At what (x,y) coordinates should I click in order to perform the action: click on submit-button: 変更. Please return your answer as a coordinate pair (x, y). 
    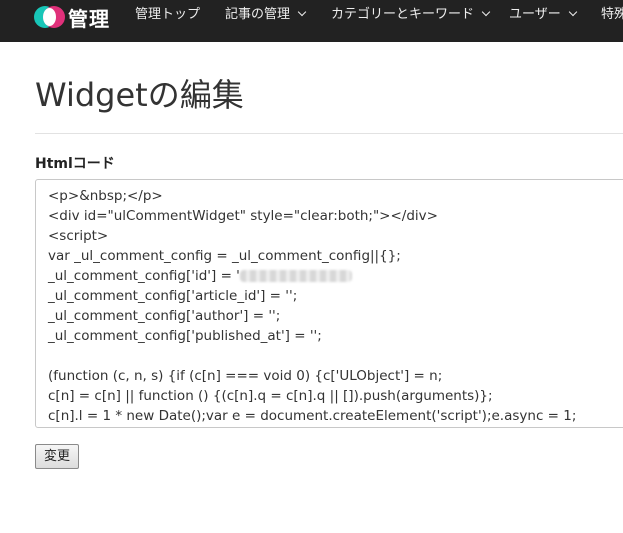
    Looking at the image, I should click on (57, 456).